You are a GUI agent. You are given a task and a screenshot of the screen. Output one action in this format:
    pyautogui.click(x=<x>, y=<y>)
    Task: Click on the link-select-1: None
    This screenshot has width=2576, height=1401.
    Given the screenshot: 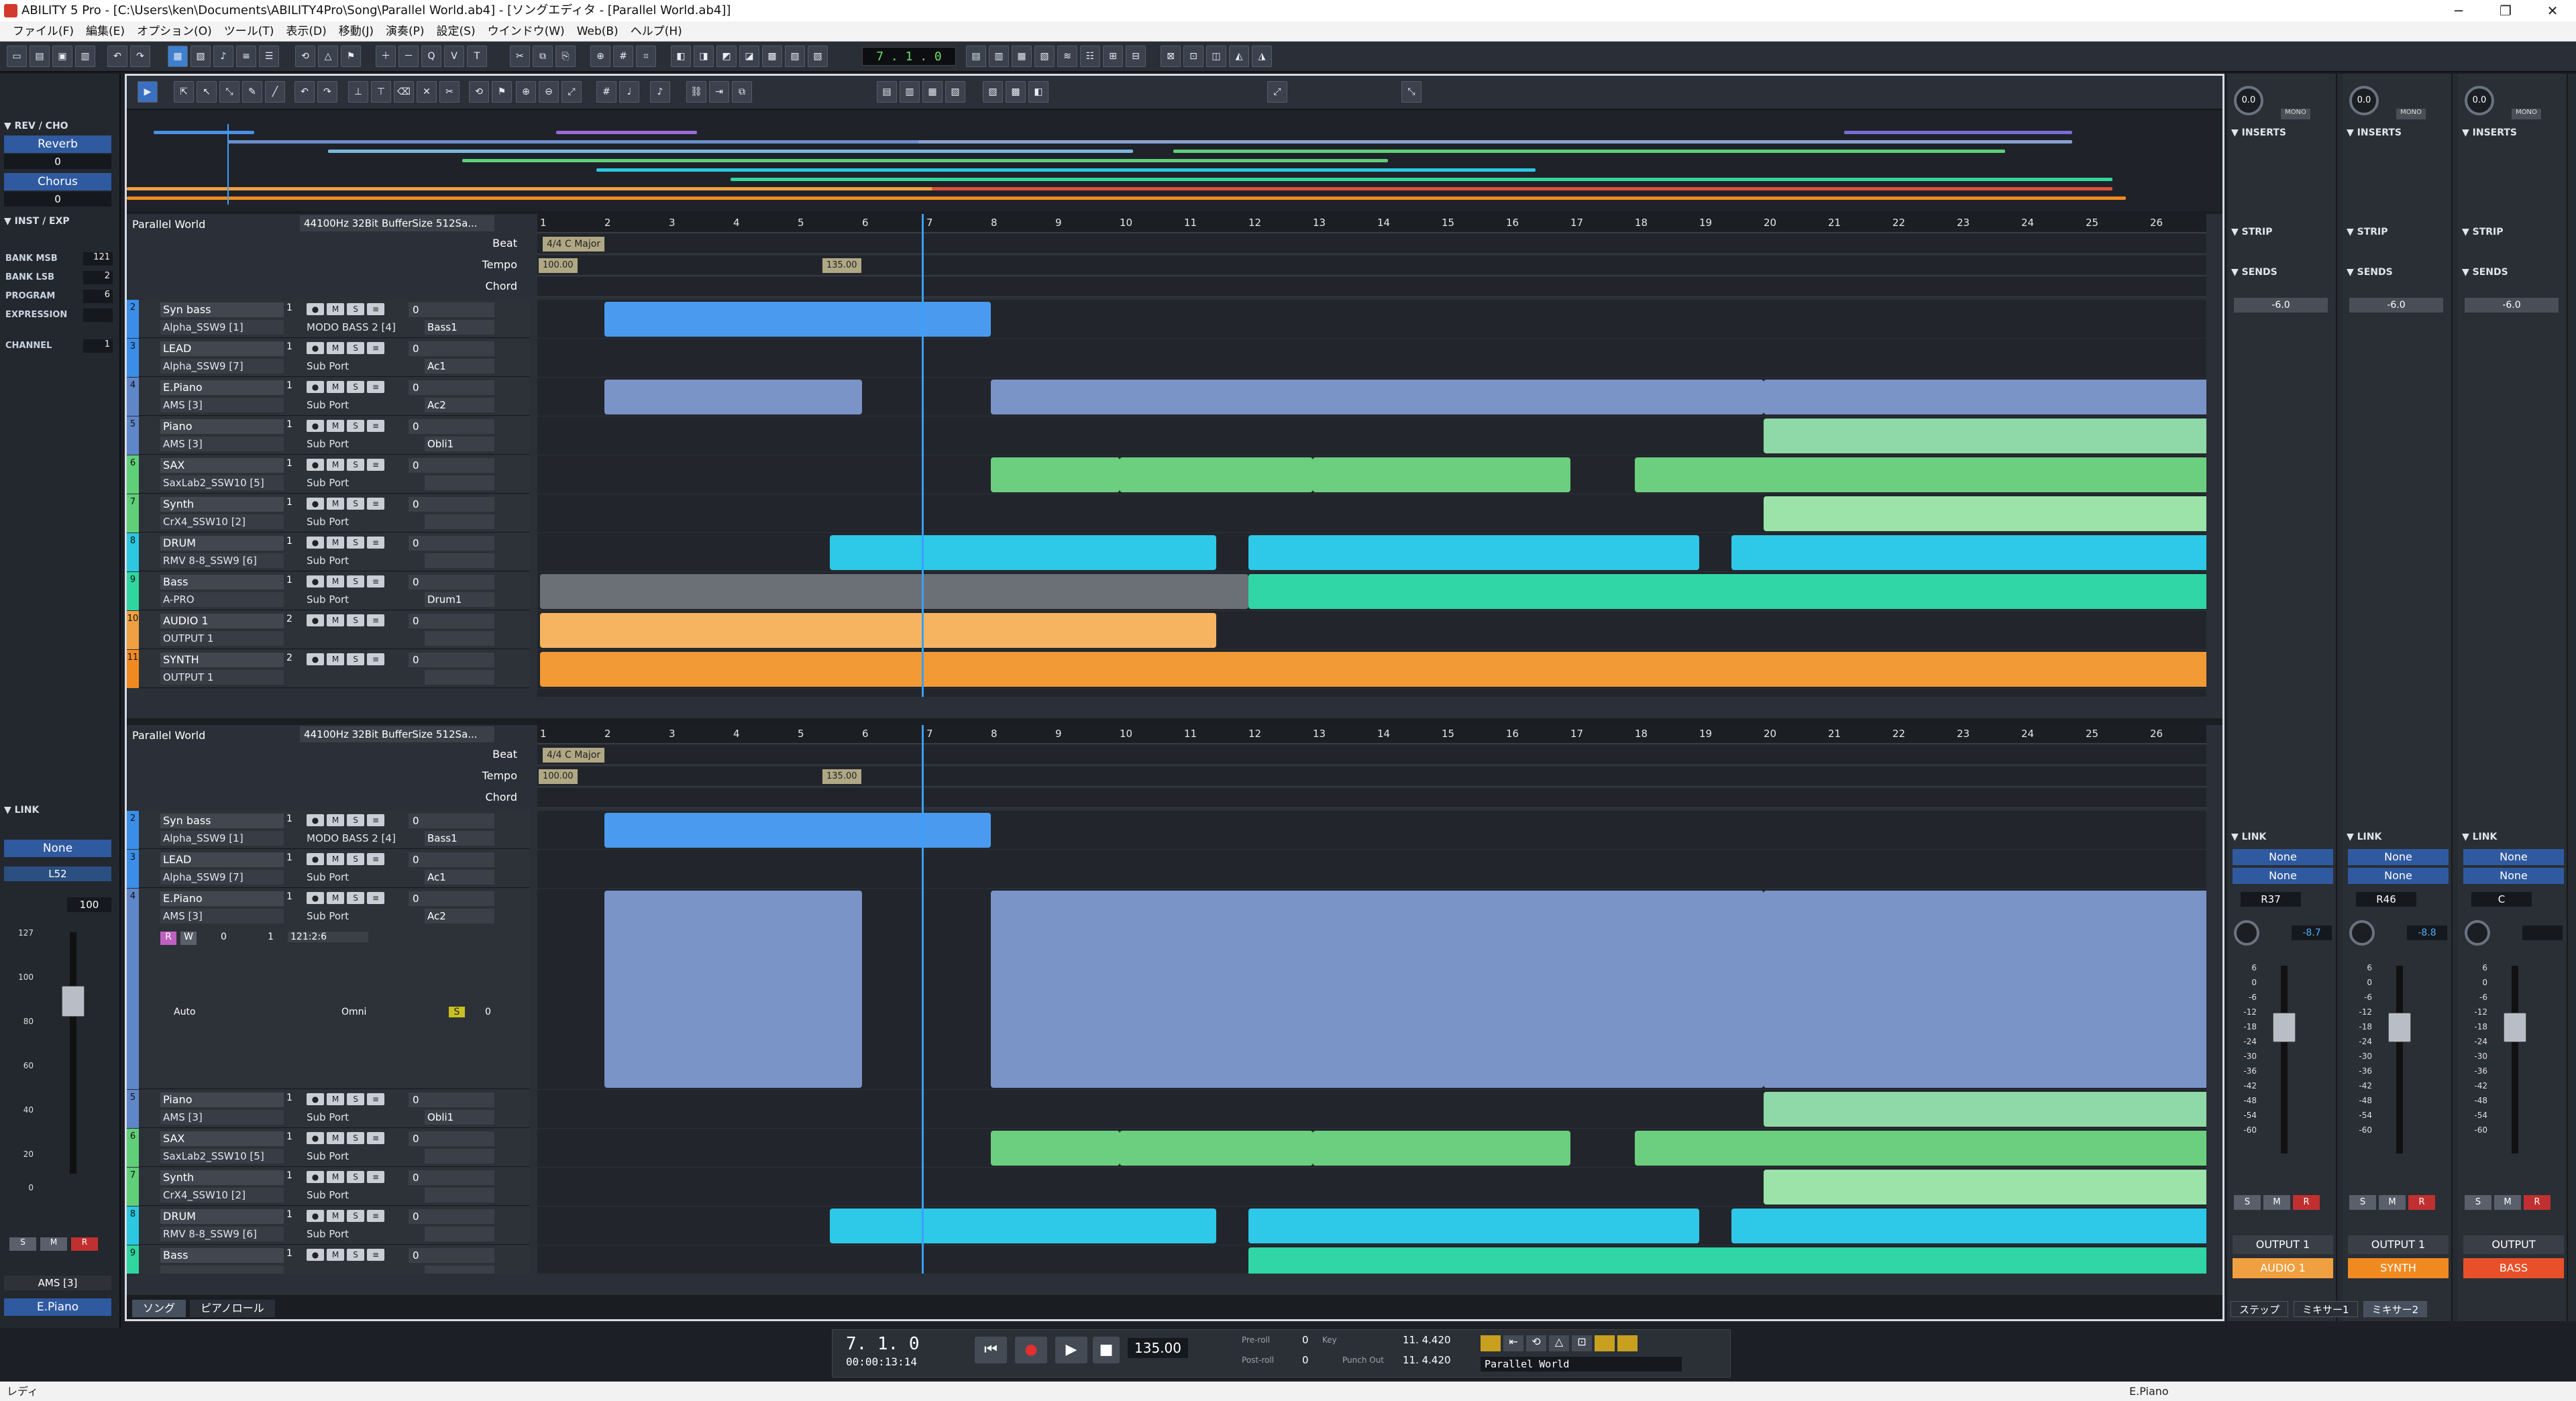 What is the action you would take?
    pyautogui.click(x=2398, y=857)
    